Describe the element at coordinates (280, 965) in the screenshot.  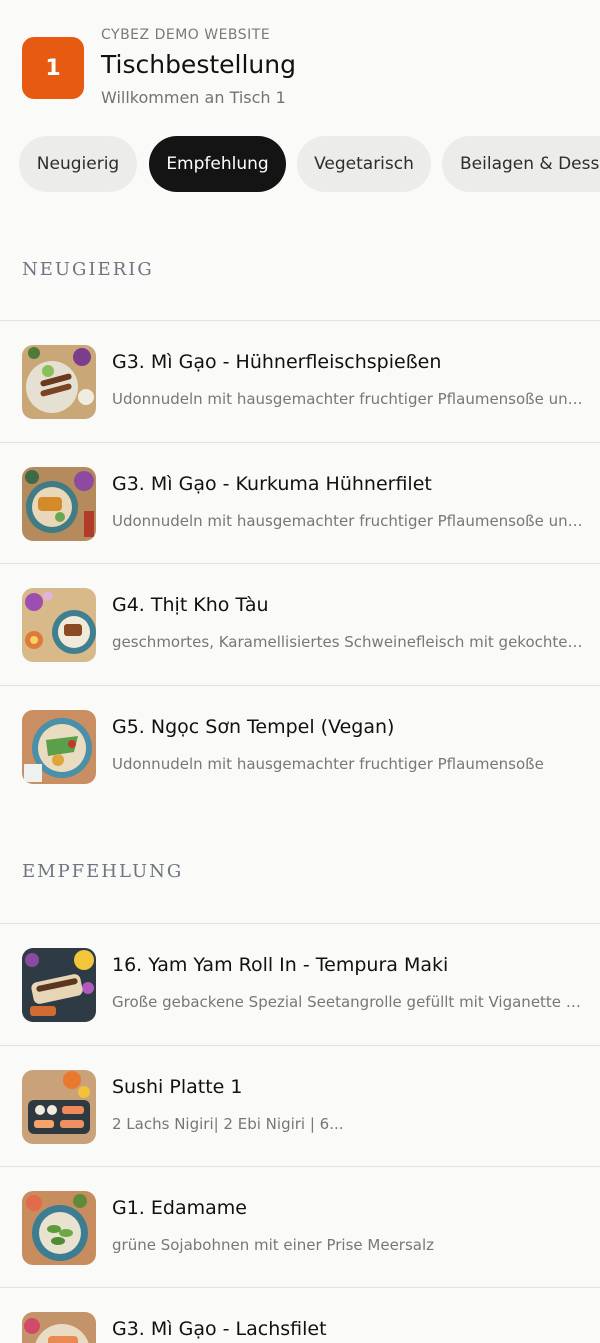
I see `item-title: 16. Yam Yam Roll In - Tempura Maki` at that location.